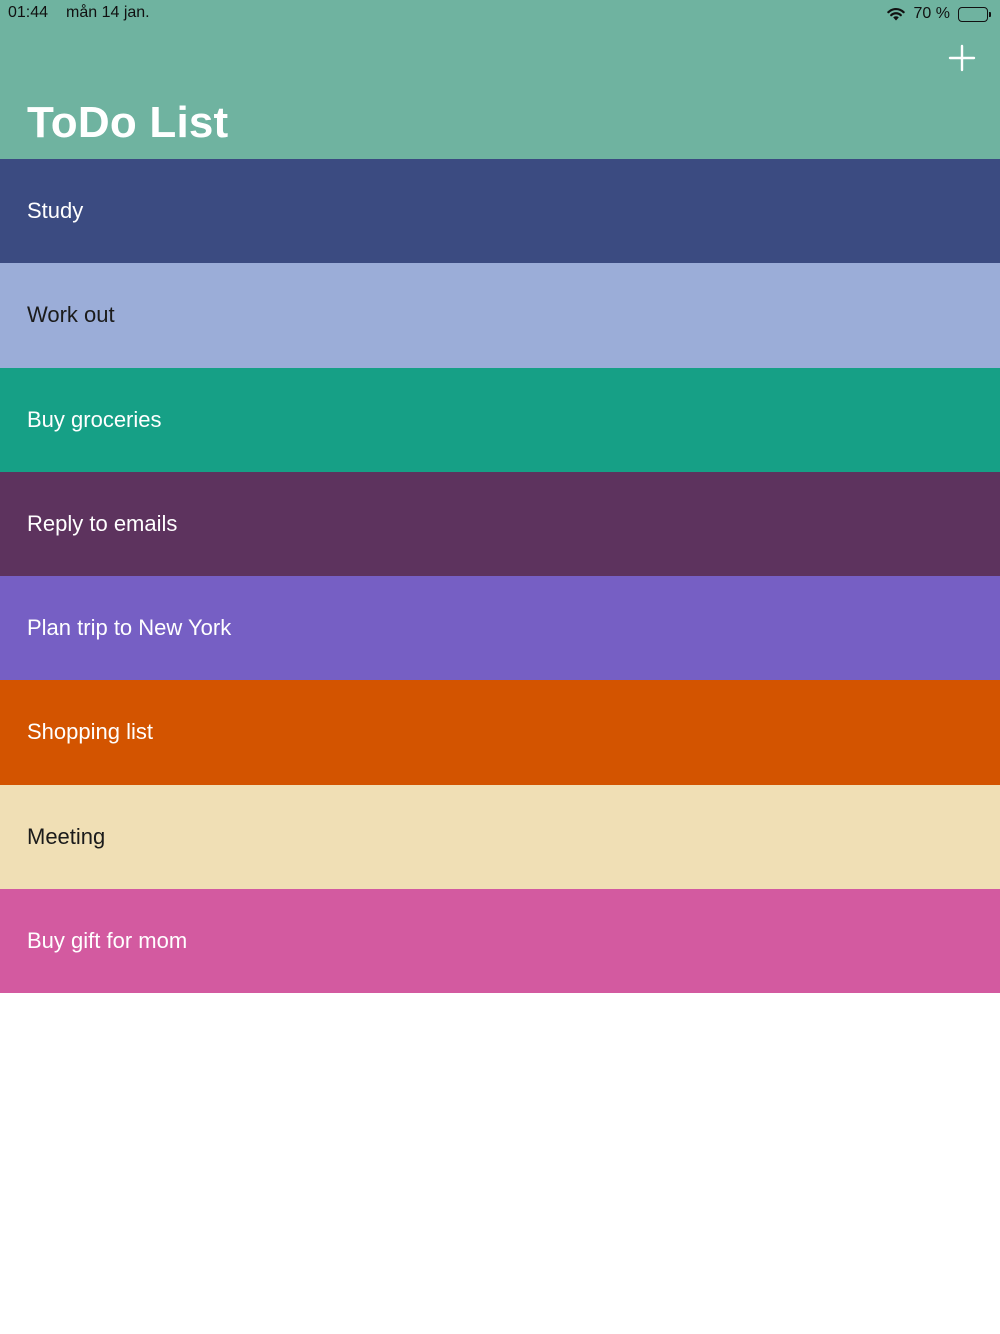 The width and height of the screenshot is (1000, 1334). I want to click on todo-item-label: Study, so click(55, 211).